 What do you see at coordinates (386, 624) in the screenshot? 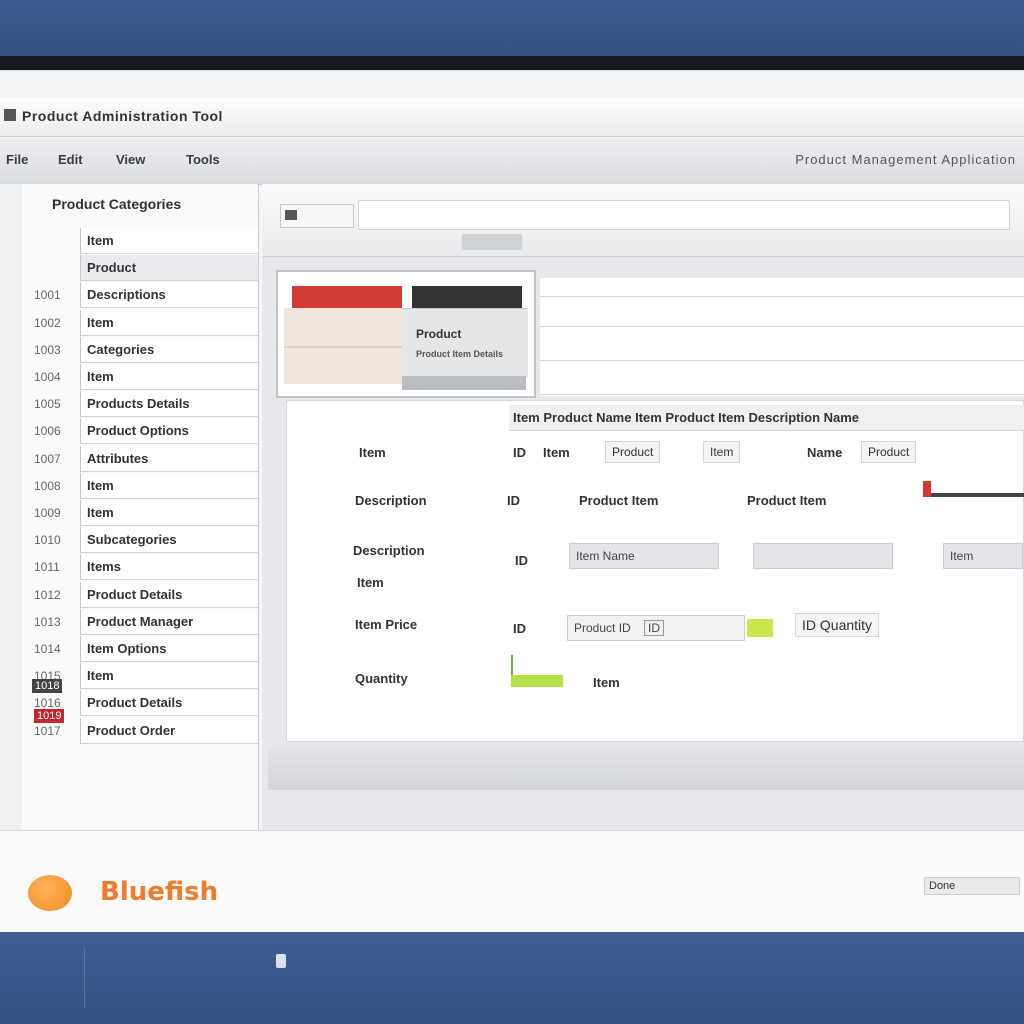
I see `field-label-item-price: Item Price` at bounding box center [386, 624].